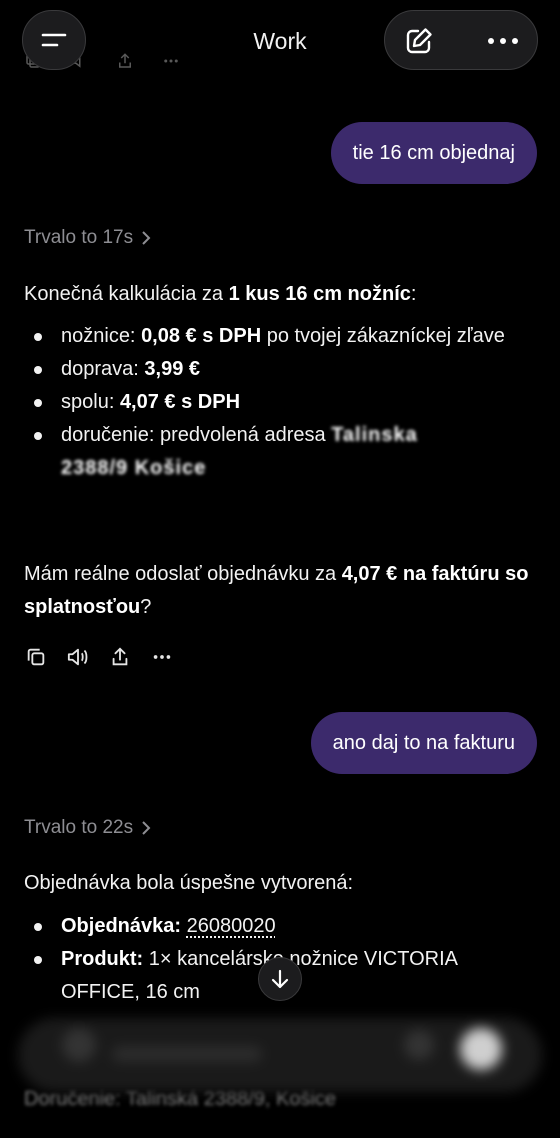  I want to click on arrow-down-icon, so click(280, 979).